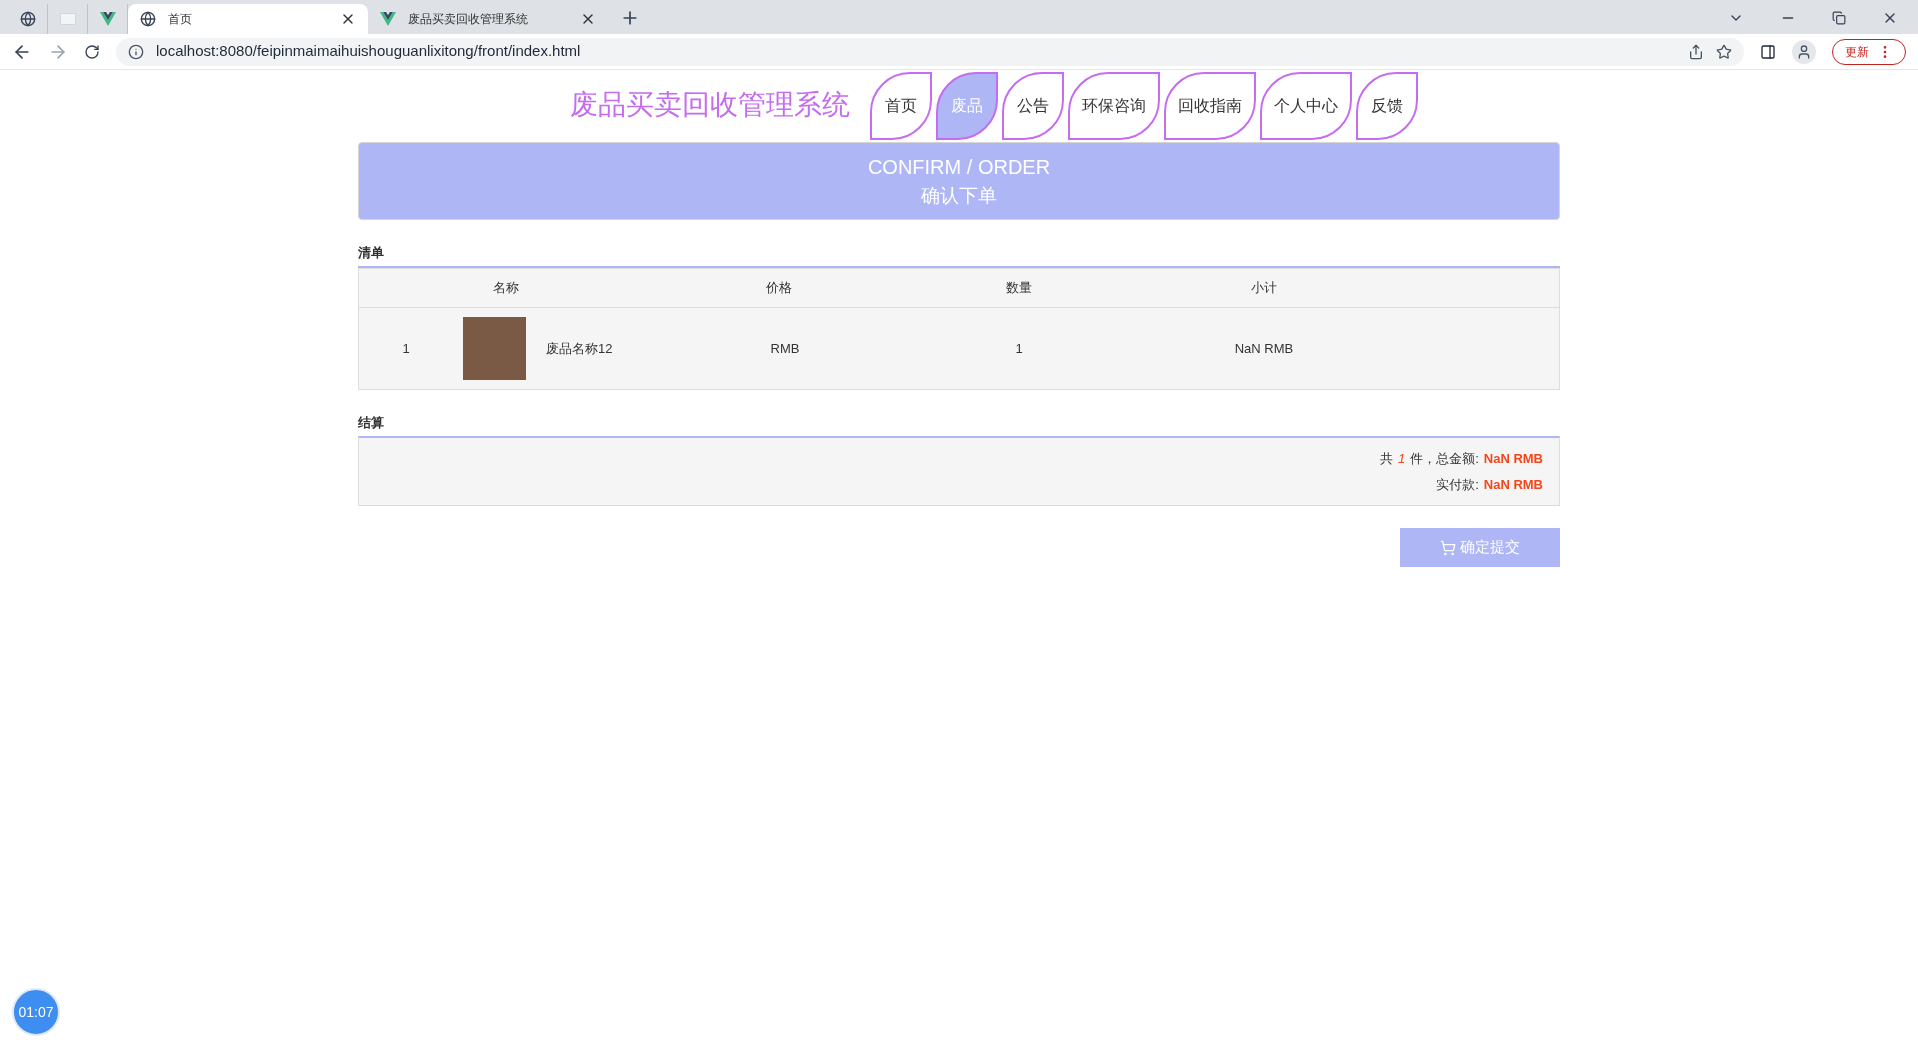 The height and width of the screenshot is (1040, 1918). I want to click on timer-badge: 01:07, so click(36, 1012).